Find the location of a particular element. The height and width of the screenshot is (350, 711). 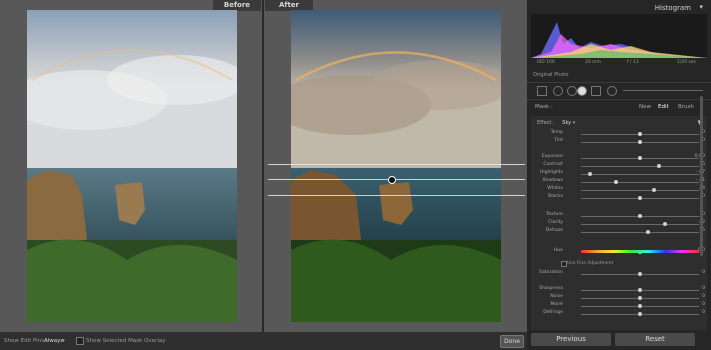

radial-filter-icon is located at coordinates (596, 91).